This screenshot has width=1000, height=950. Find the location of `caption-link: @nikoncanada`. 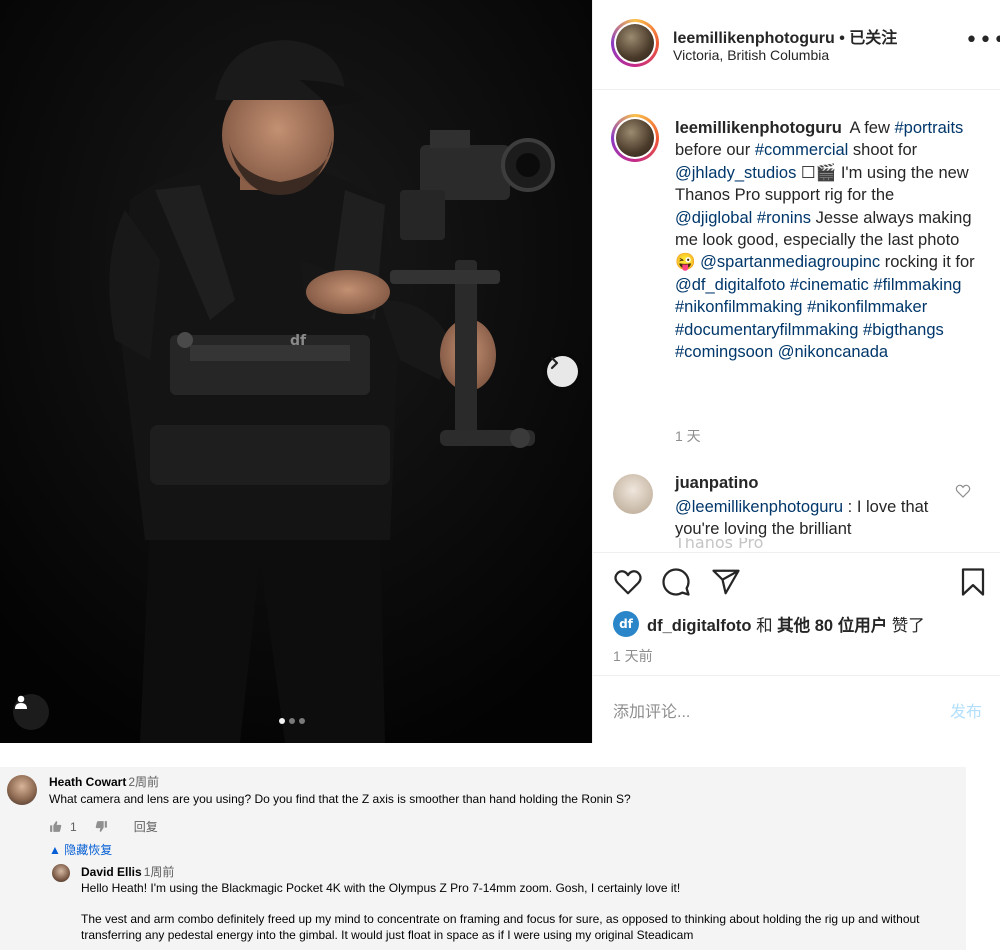

caption-link: @nikoncanada is located at coordinates (833, 352).